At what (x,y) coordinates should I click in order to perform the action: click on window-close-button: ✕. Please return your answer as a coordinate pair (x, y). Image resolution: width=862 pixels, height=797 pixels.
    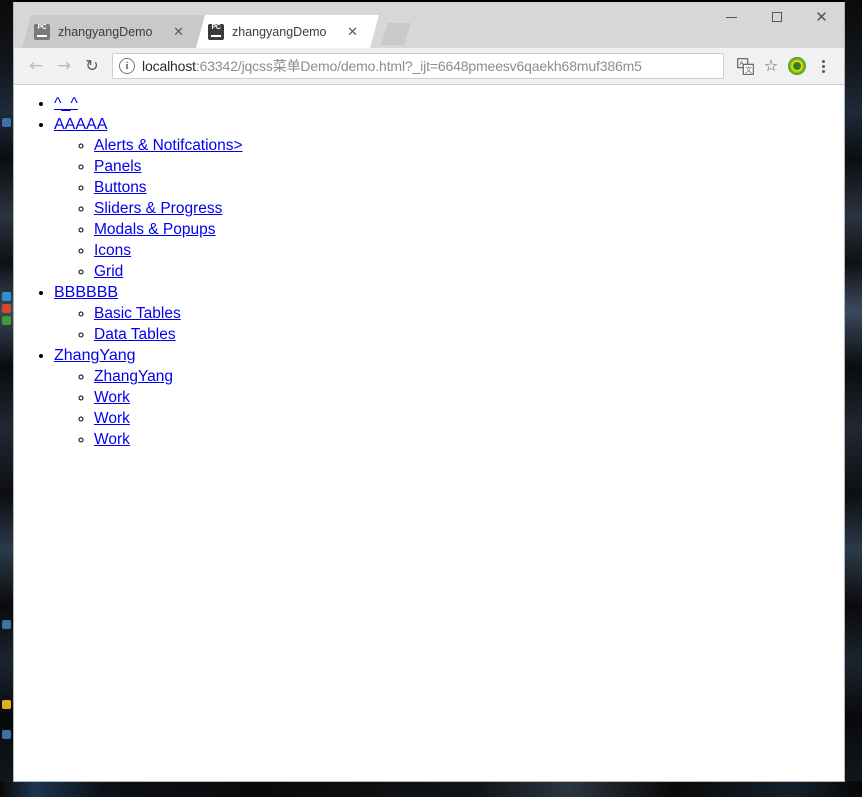
    Looking at the image, I should click on (821, 17).